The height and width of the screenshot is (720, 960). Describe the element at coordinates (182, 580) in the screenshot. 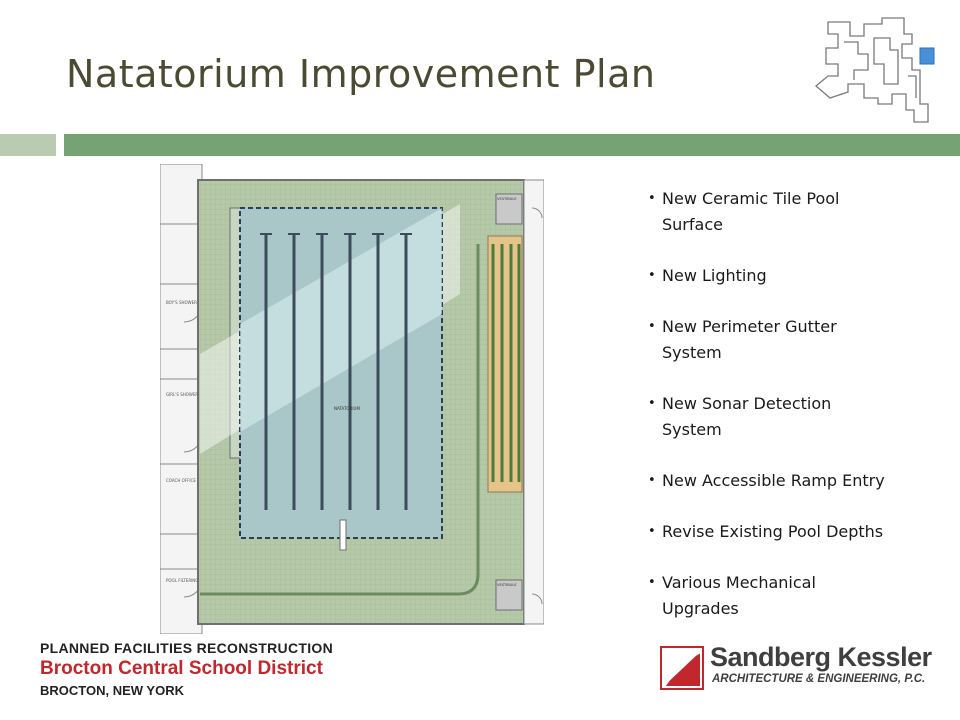

I see `plan-label-pool-filtering: POOL FILTERING` at that location.